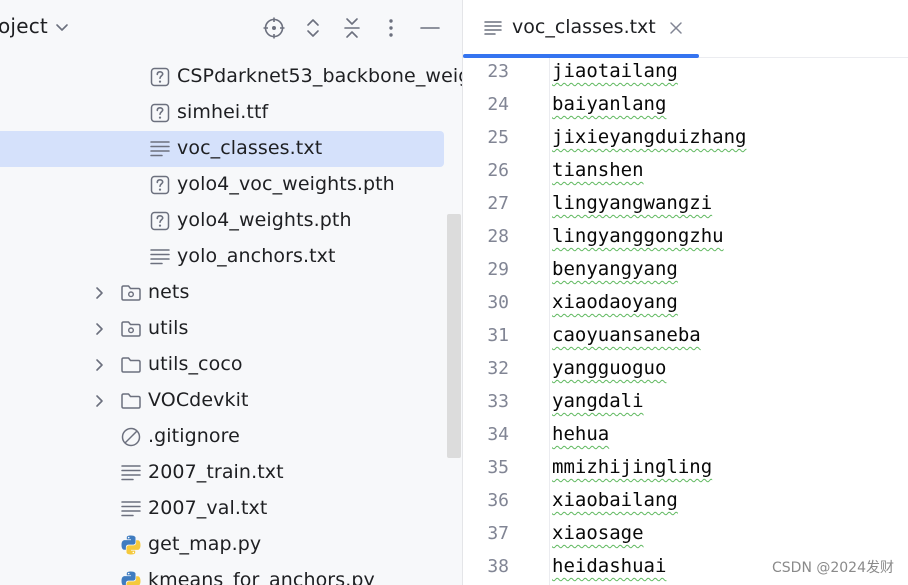 The width and height of the screenshot is (908, 585). I want to click on tree-item-label: yolo4_weights.pth, so click(264, 220).